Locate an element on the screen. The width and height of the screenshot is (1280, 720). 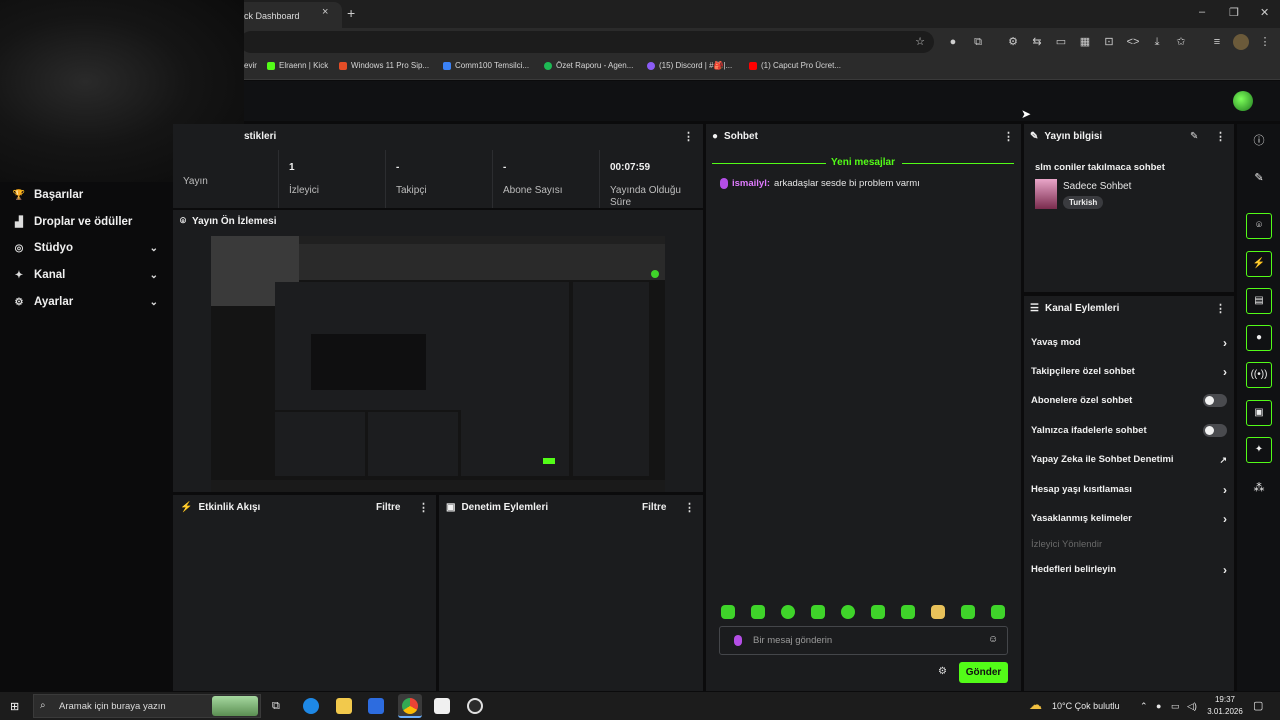
puzzle-icon: ⧉ is located at coordinates (978, 42).